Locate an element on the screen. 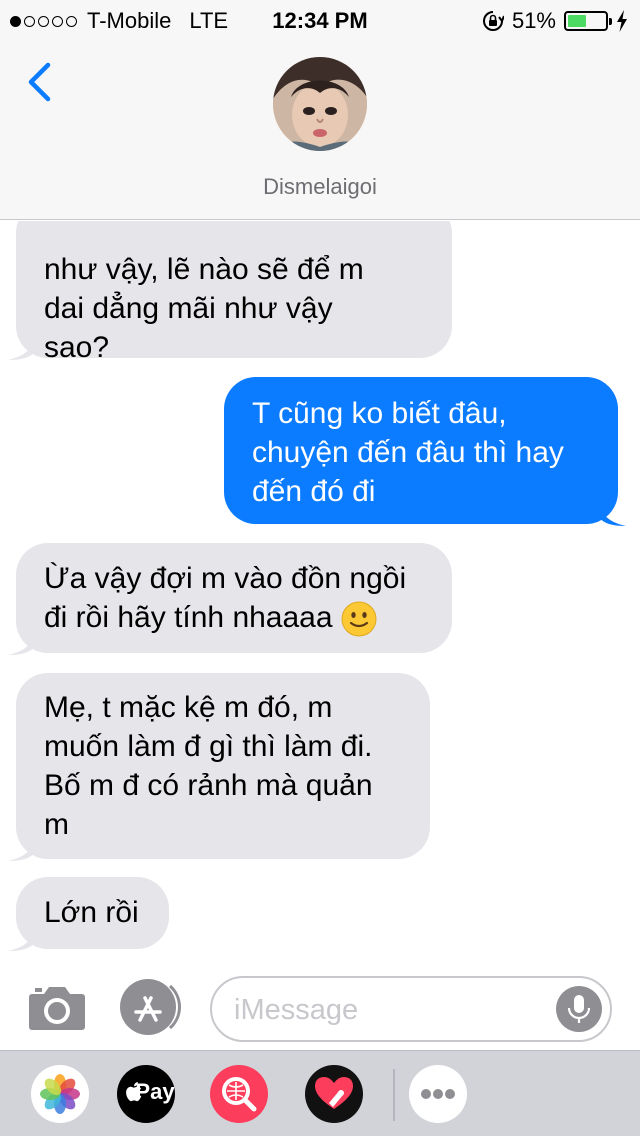 The height and width of the screenshot is (1136, 640). message-line: Bố m đ có rảnh mà quản is located at coordinates (208, 785).